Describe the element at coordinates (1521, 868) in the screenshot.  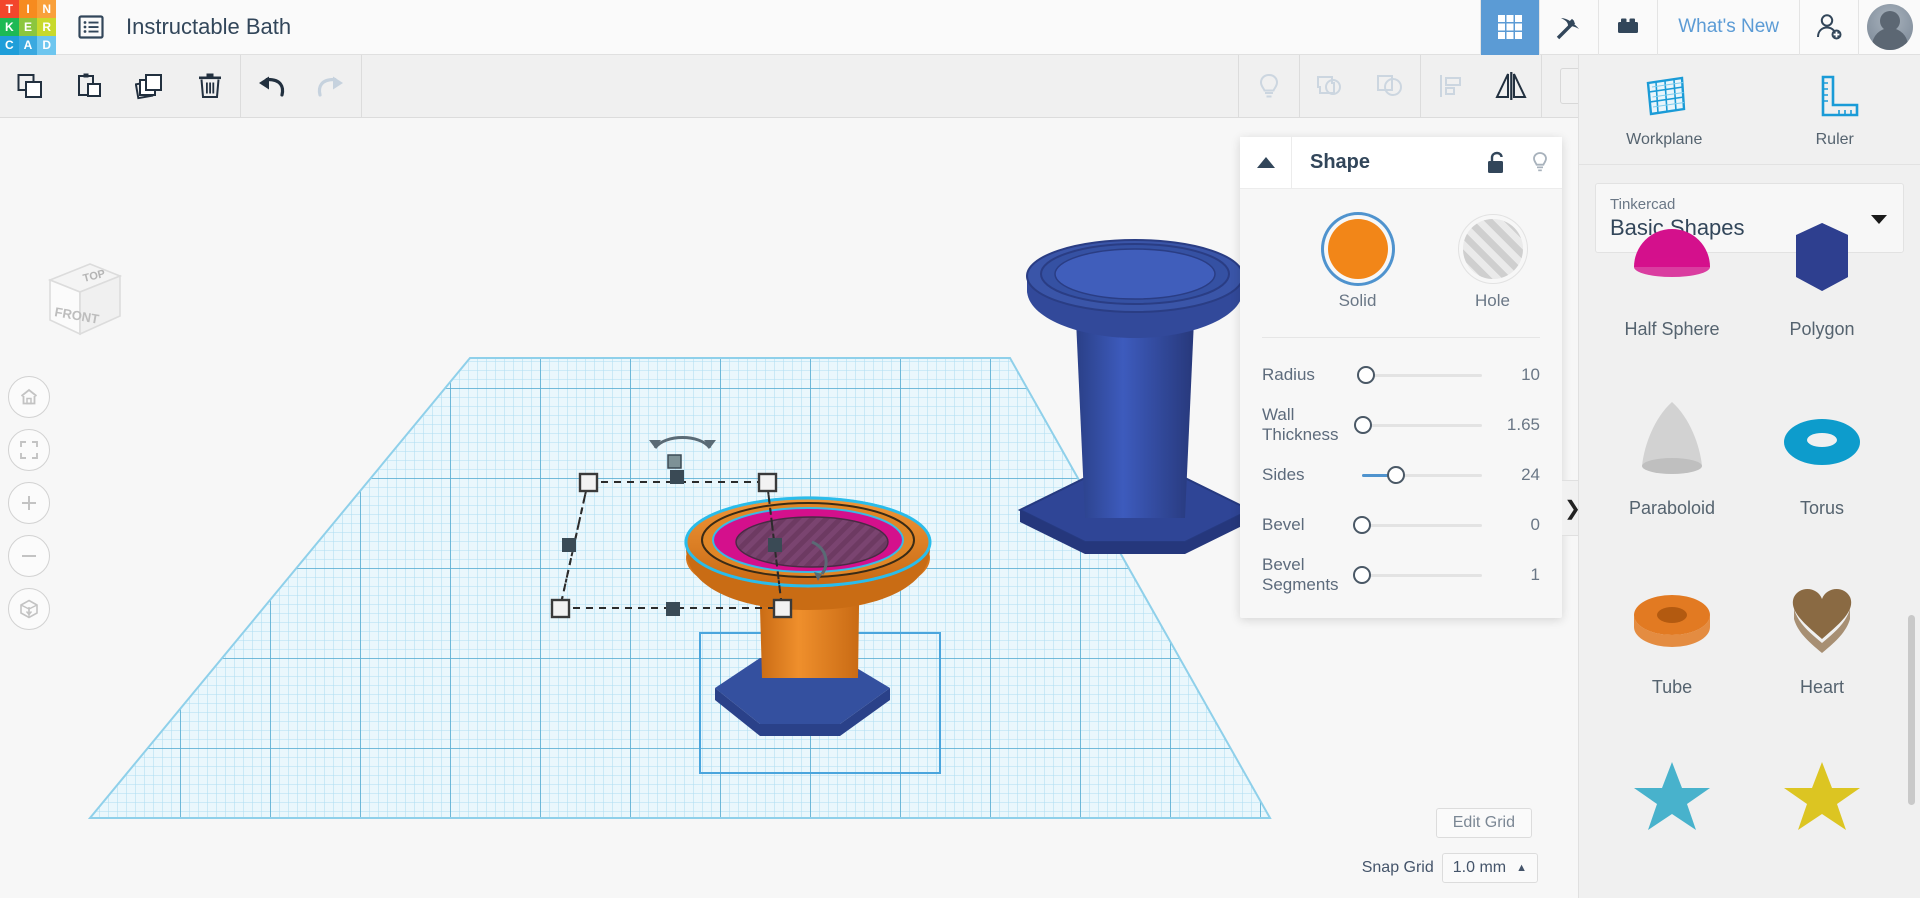
I see `caret-up-icon: ▲` at that location.